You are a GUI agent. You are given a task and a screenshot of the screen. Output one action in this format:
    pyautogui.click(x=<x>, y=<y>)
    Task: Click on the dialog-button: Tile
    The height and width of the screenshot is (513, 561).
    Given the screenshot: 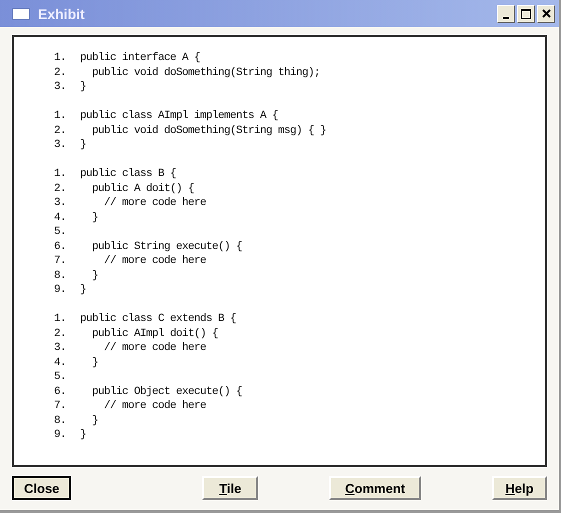 What is the action you would take?
    pyautogui.click(x=230, y=488)
    